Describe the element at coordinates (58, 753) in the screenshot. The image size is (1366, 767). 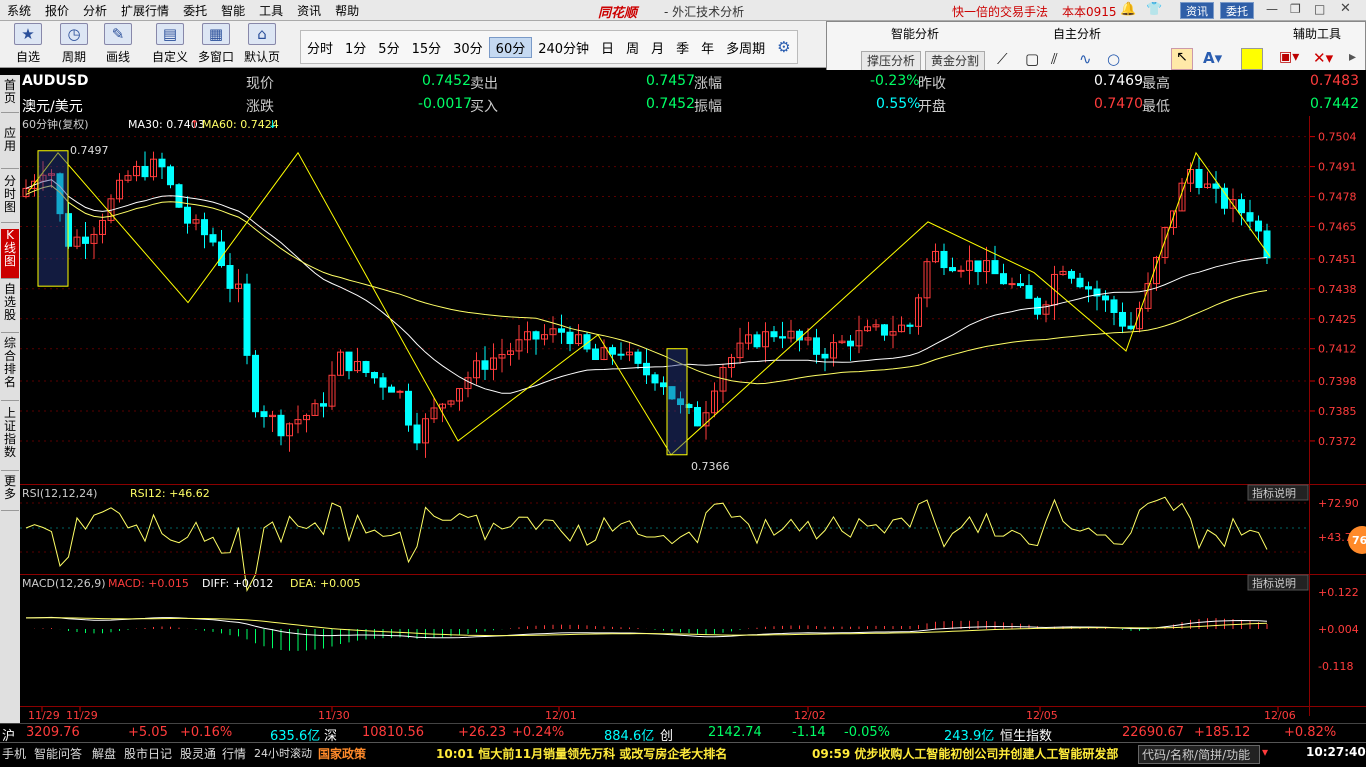
I see `task-smart-qa: 智能问答` at that location.